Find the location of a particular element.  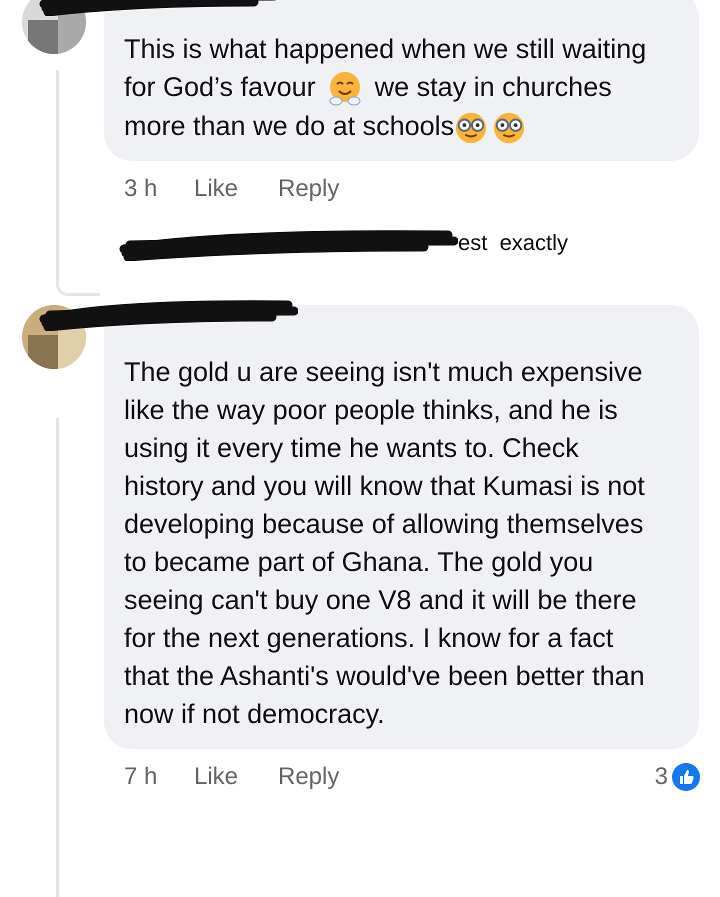

hugging-emoji-icon is located at coordinates (345, 88).